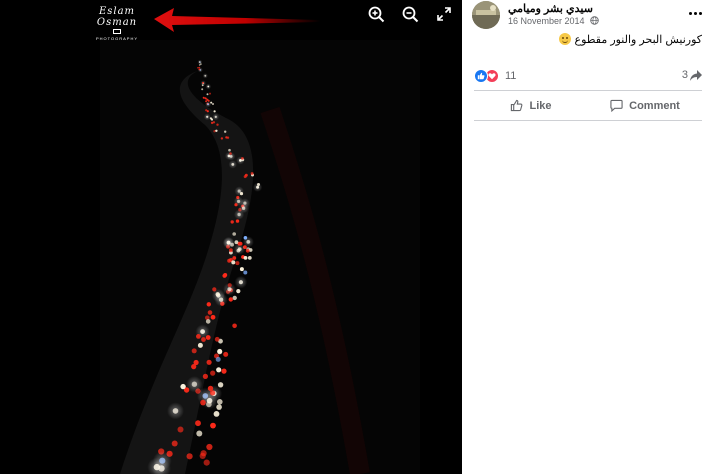  Describe the element at coordinates (546, 21) in the screenshot. I see `post-date-text: 16 November 2014` at that location.